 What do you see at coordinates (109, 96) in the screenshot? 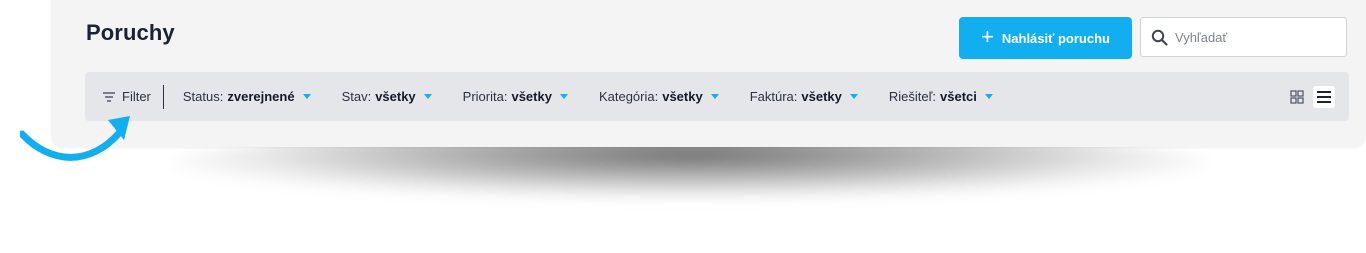
I see `filter-icon` at bounding box center [109, 96].